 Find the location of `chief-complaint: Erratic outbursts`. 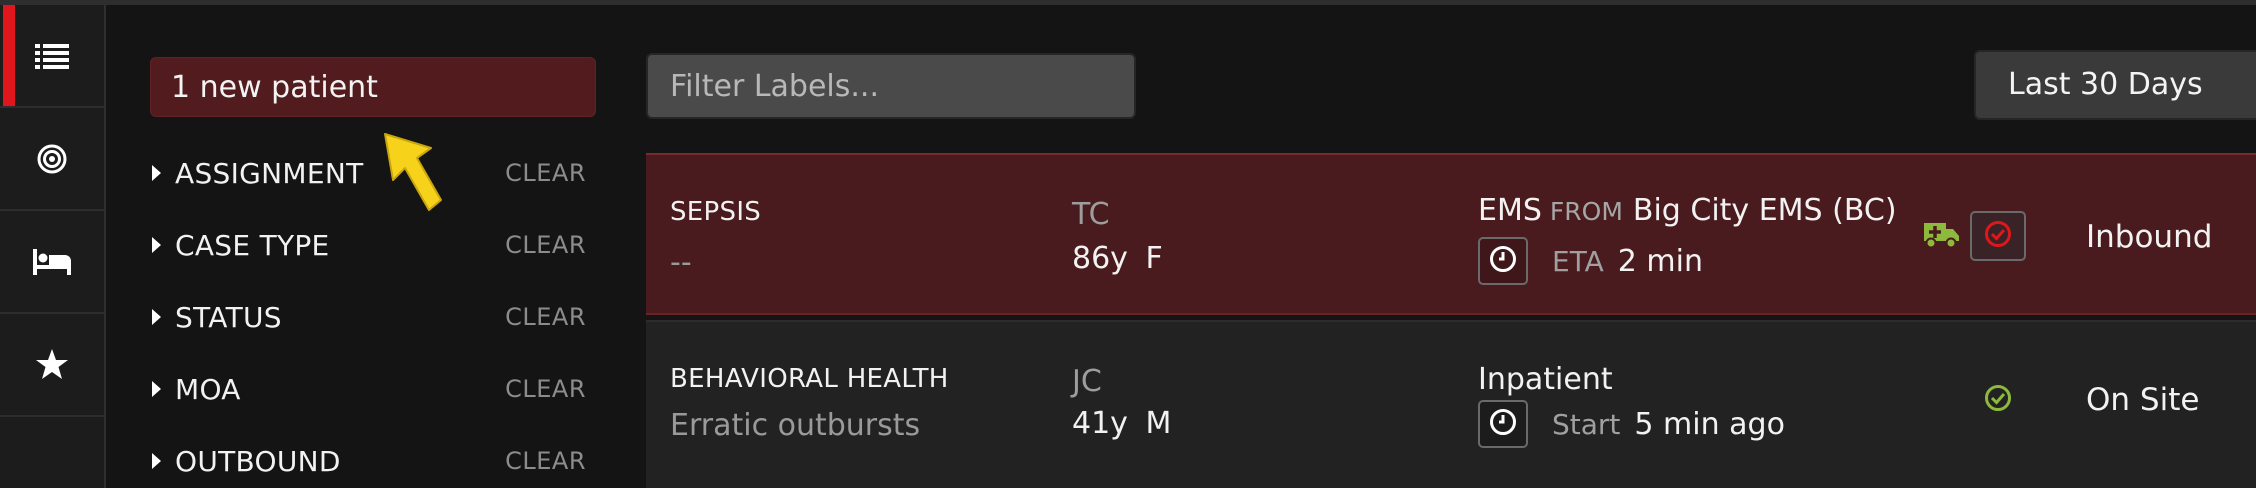

chief-complaint: Erratic outbursts is located at coordinates (795, 425).